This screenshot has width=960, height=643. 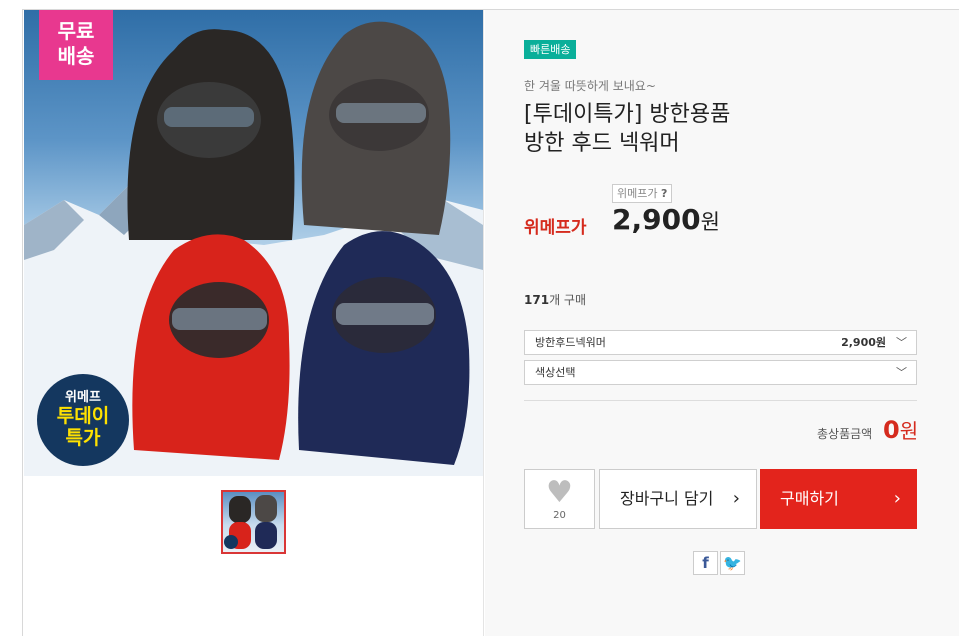 I want to click on purchase-count-value: 171, so click(x=537, y=300).